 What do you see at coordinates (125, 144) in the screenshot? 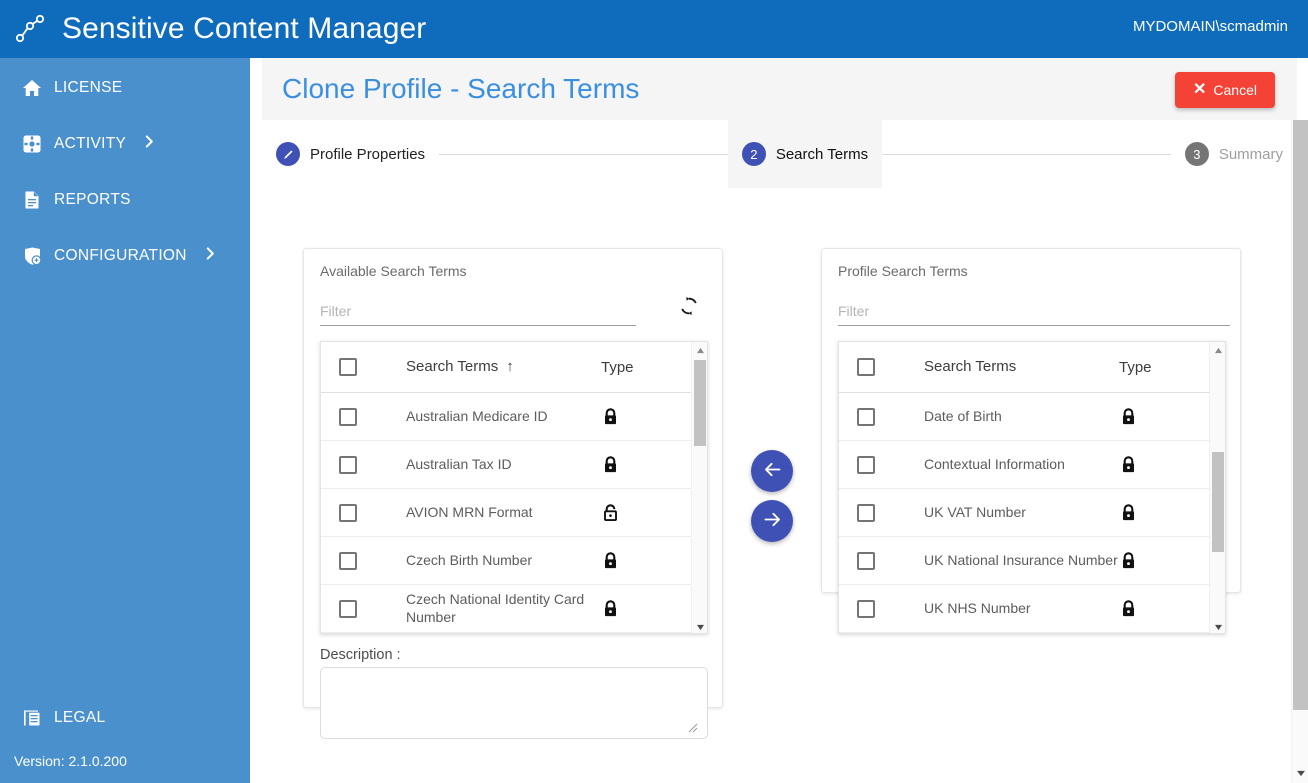
I see `sidebar-item-activity: ACTIVITY` at bounding box center [125, 144].